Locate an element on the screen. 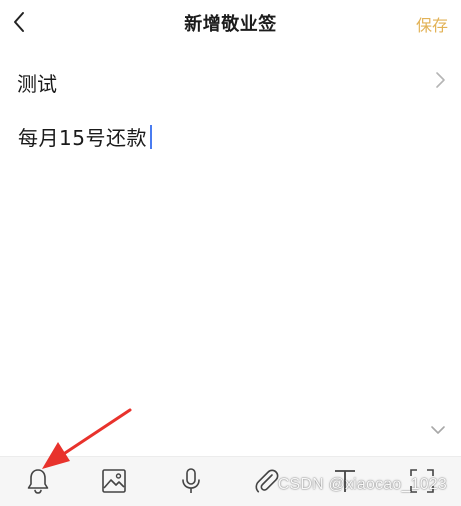  bell-icon is located at coordinates (38, 481).